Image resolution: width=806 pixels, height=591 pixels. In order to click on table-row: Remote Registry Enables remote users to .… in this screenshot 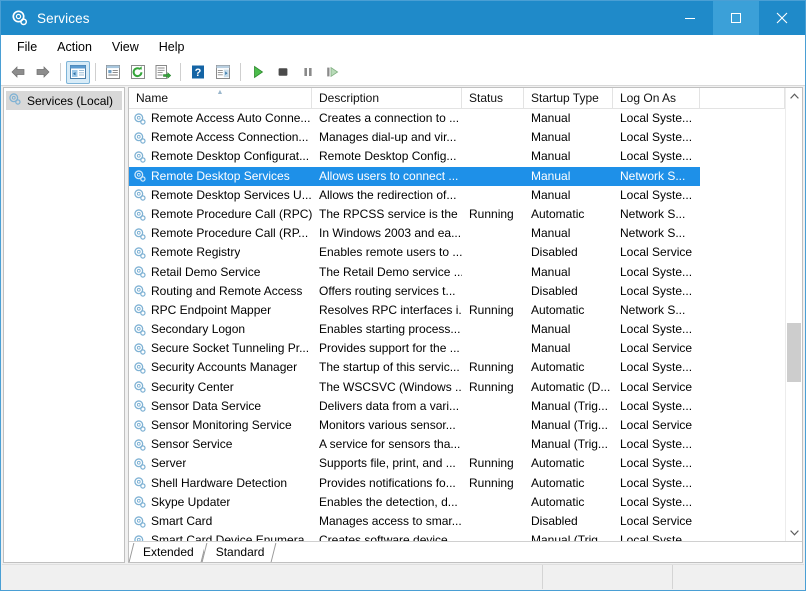, I will do `click(457, 252)`.